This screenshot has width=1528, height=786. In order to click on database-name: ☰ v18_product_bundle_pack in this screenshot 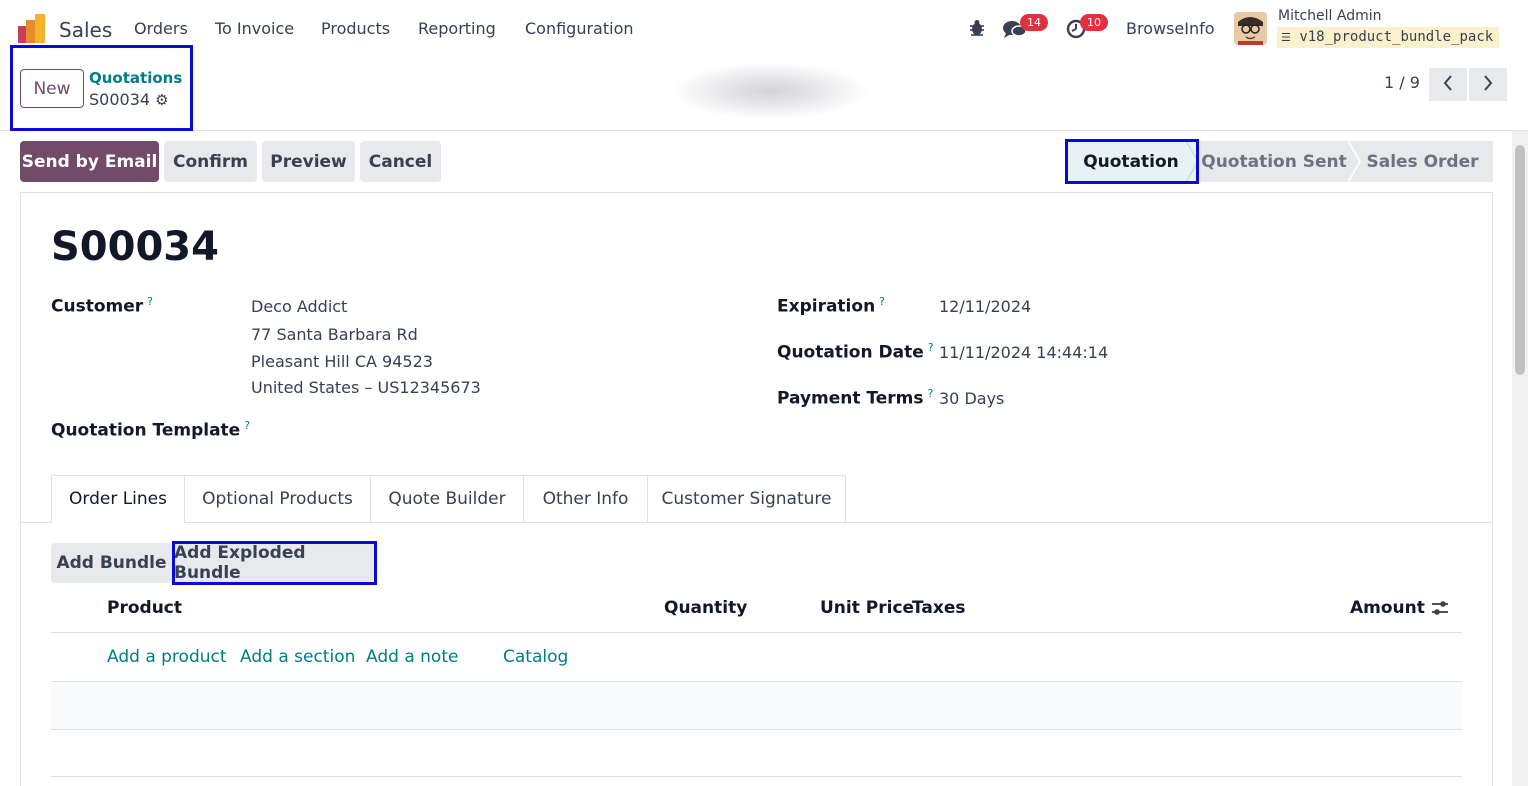, I will do `click(1388, 37)`.